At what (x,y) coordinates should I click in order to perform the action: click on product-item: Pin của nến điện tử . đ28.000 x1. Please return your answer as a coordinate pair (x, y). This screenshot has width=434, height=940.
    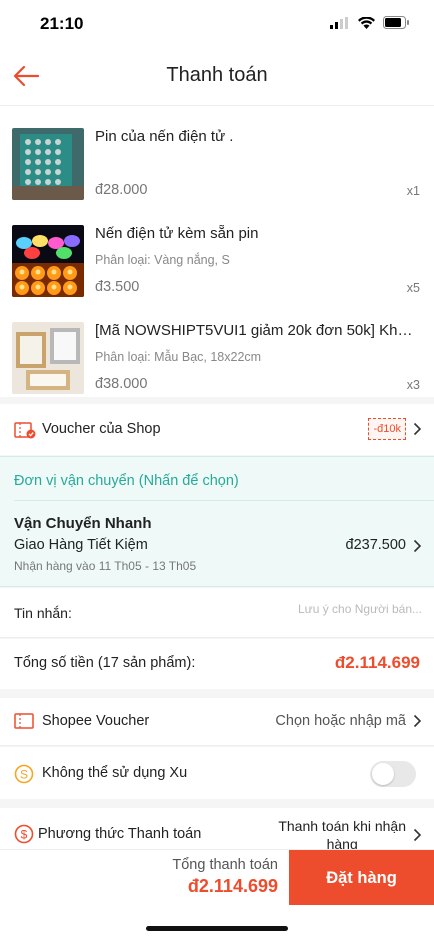
    Looking at the image, I should click on (217, 154).